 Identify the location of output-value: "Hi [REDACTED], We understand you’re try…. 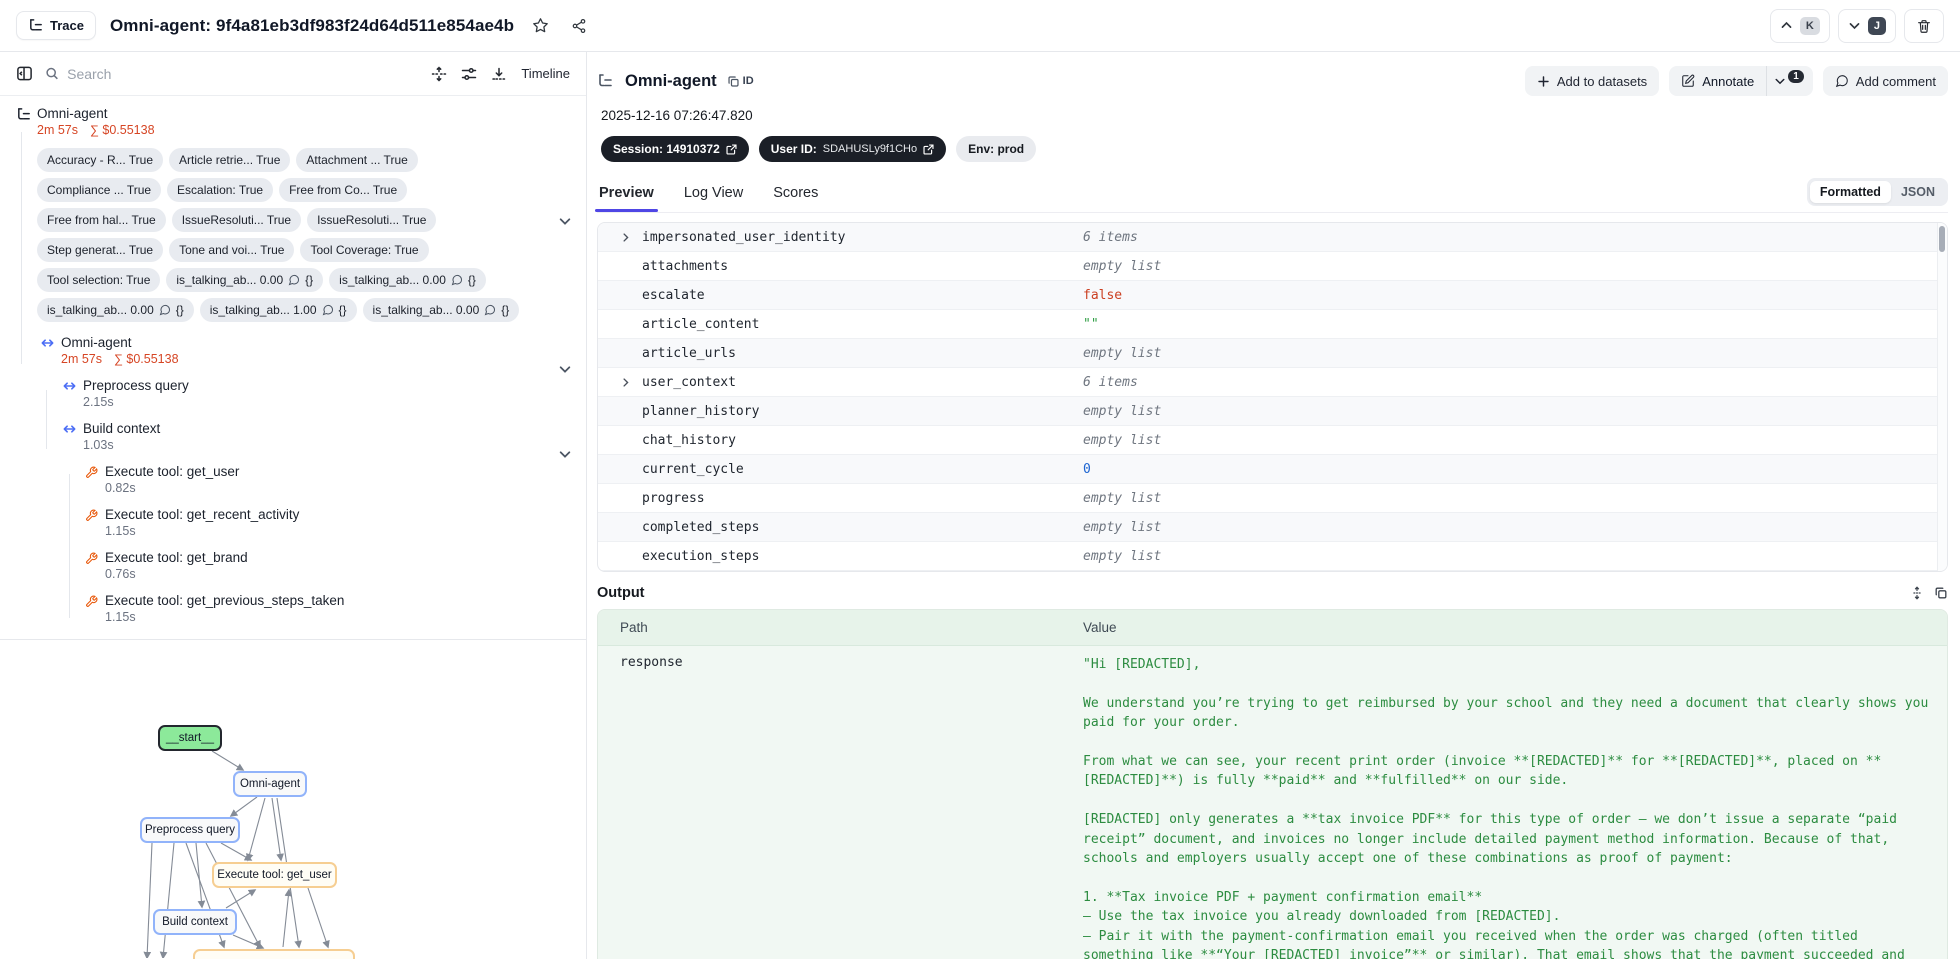
(1506, 808).